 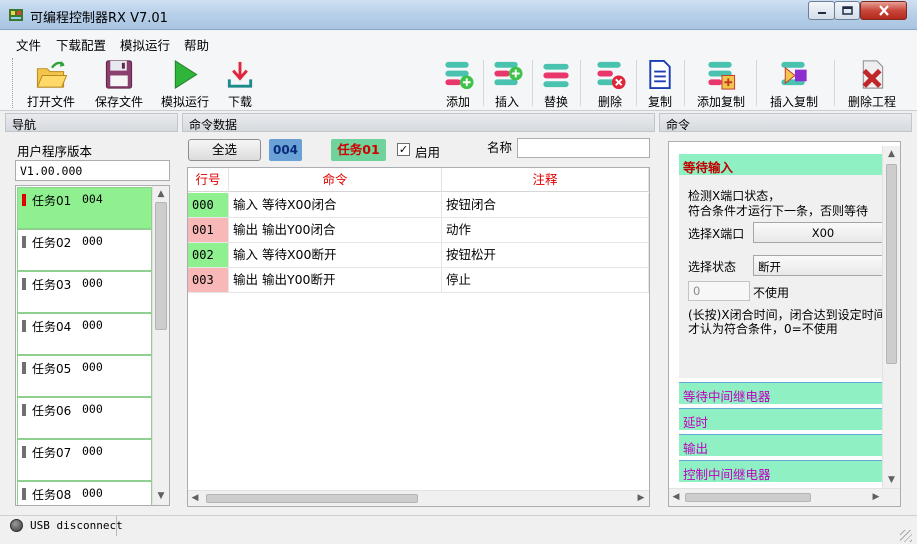 What do you see at coordinates (118, 102) in the screenshot?
I see `save-file-label: 保存文件` at bounding box center [118, 102].